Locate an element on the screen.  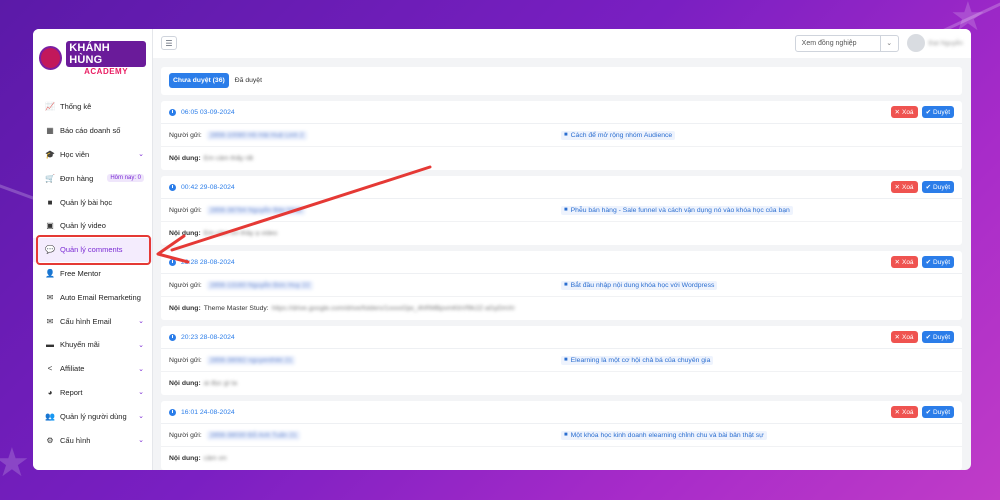
lesson-link: ■ Cách để mở rộng nhóm Audience is located at coordinates (618, 135).